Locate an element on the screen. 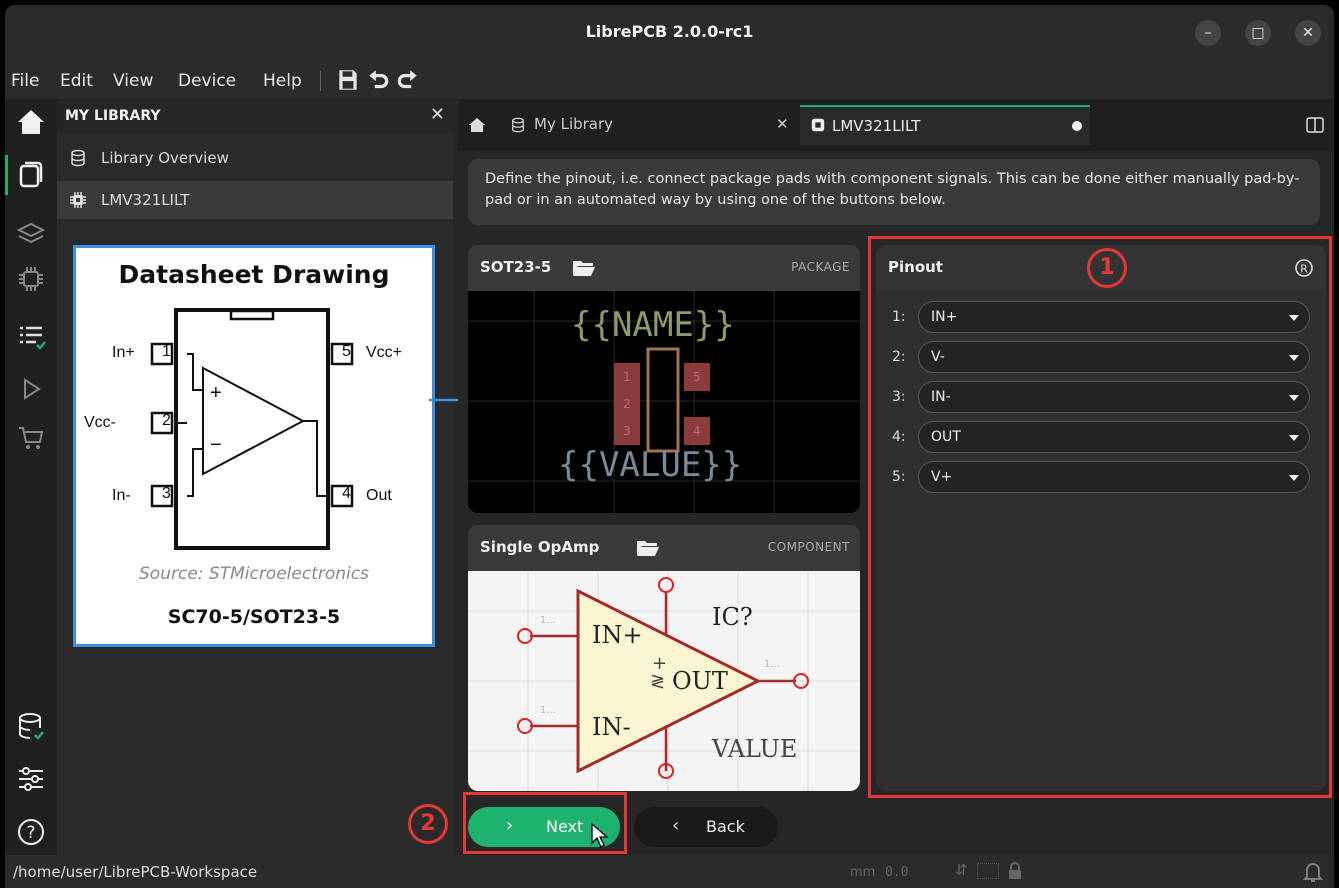  component-name: Single OpAmp is located at coordinates (540, 547).